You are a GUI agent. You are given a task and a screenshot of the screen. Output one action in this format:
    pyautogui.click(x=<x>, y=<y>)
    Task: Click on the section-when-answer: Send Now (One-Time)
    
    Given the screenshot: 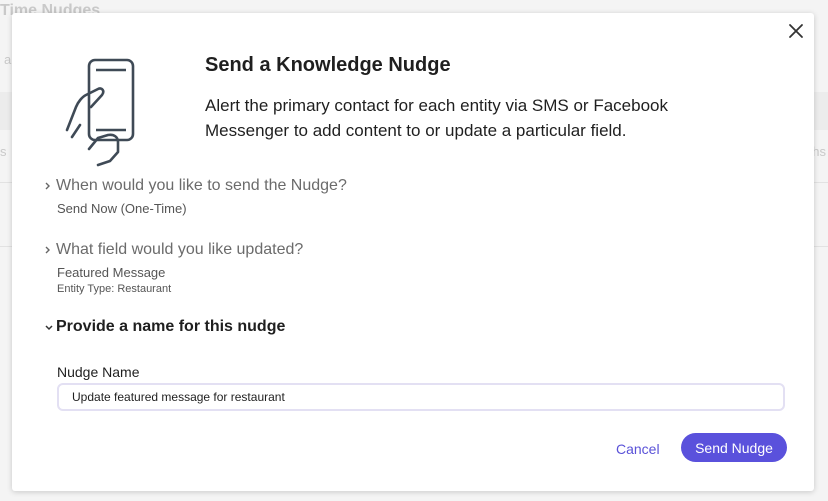 What is the action you would take?
    pyautogui.click(x=122, y=208)
    